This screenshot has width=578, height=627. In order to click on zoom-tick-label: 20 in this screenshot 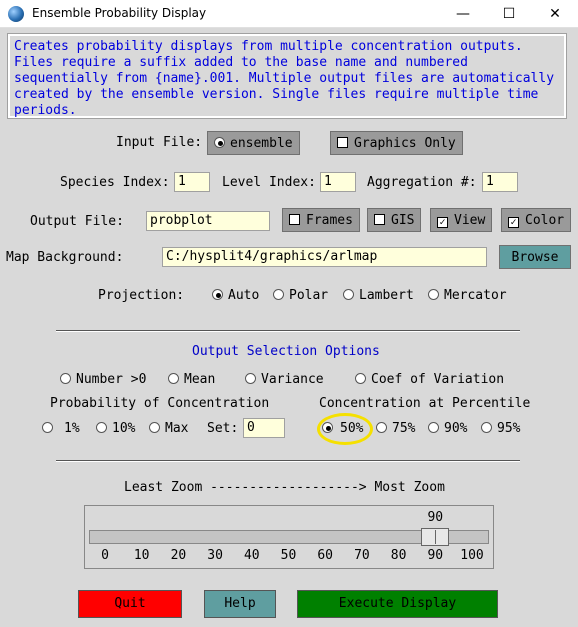, I will do `click(178, 555)`.